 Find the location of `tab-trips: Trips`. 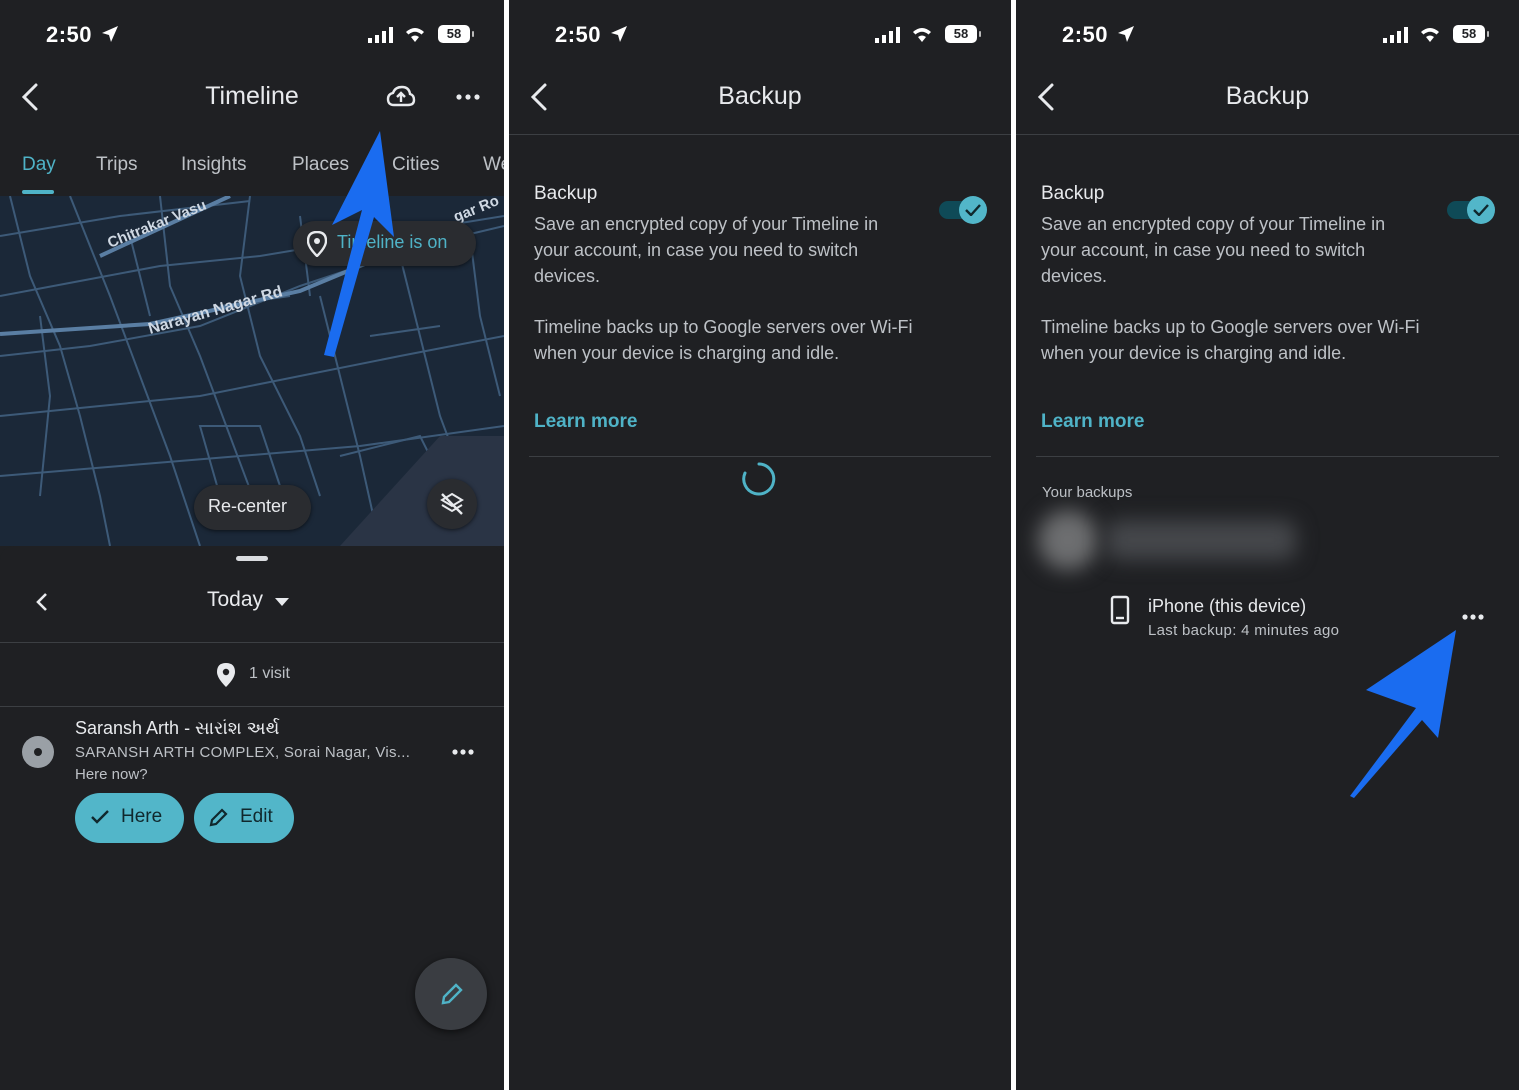

tab-trips: Trips is located at coordinates (117, 165).